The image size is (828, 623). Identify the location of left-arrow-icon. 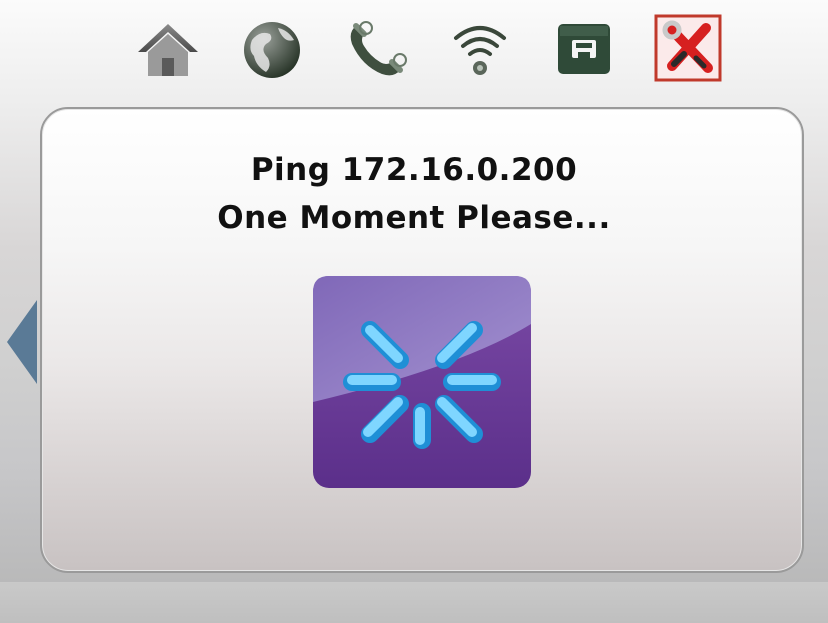
(22, 342).